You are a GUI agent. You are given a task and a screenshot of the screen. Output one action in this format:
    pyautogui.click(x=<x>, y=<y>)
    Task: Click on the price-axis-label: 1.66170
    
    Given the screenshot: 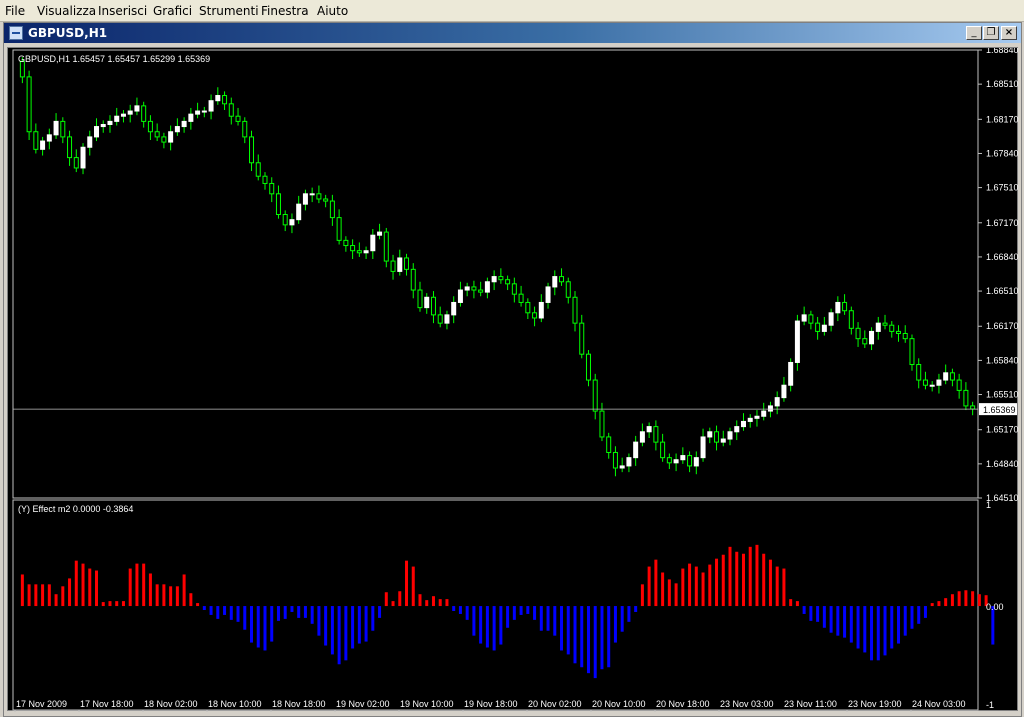 What is the action you would take?
    pyautogui.click(x=1002, y=326)
    